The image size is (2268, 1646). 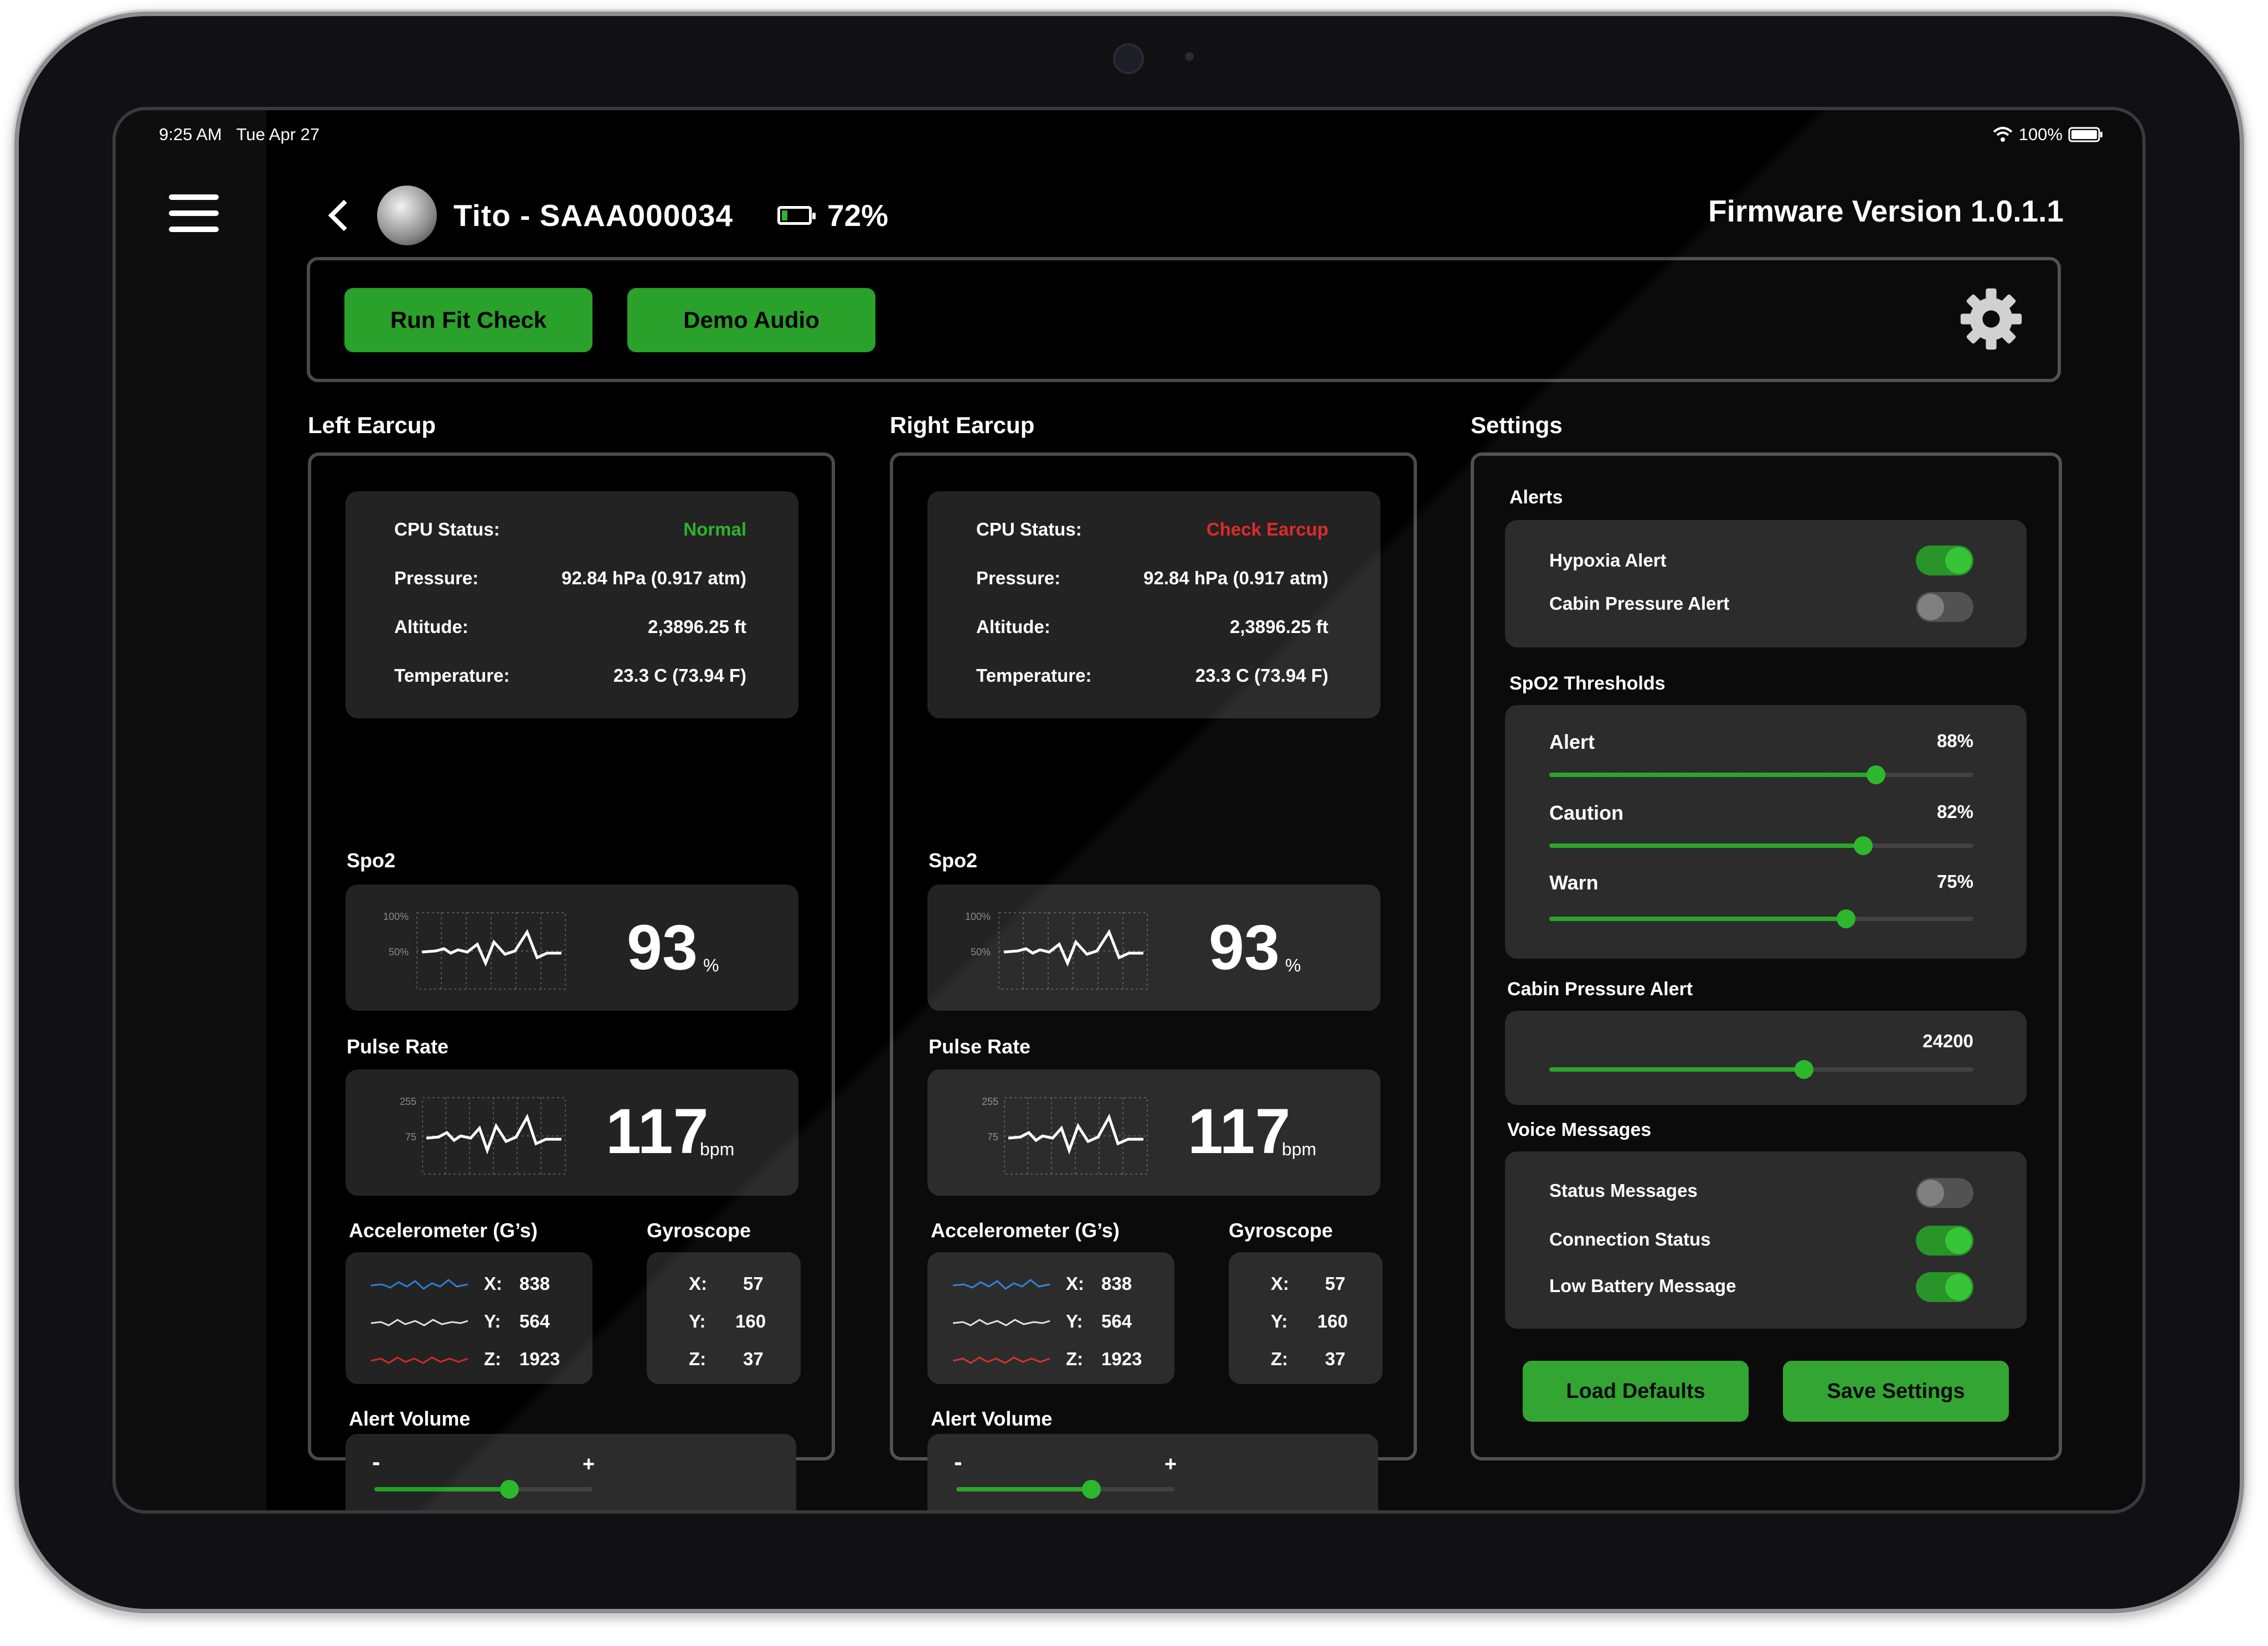 I want to click on warn-threshold-slider, so click(x=1761, y=918).